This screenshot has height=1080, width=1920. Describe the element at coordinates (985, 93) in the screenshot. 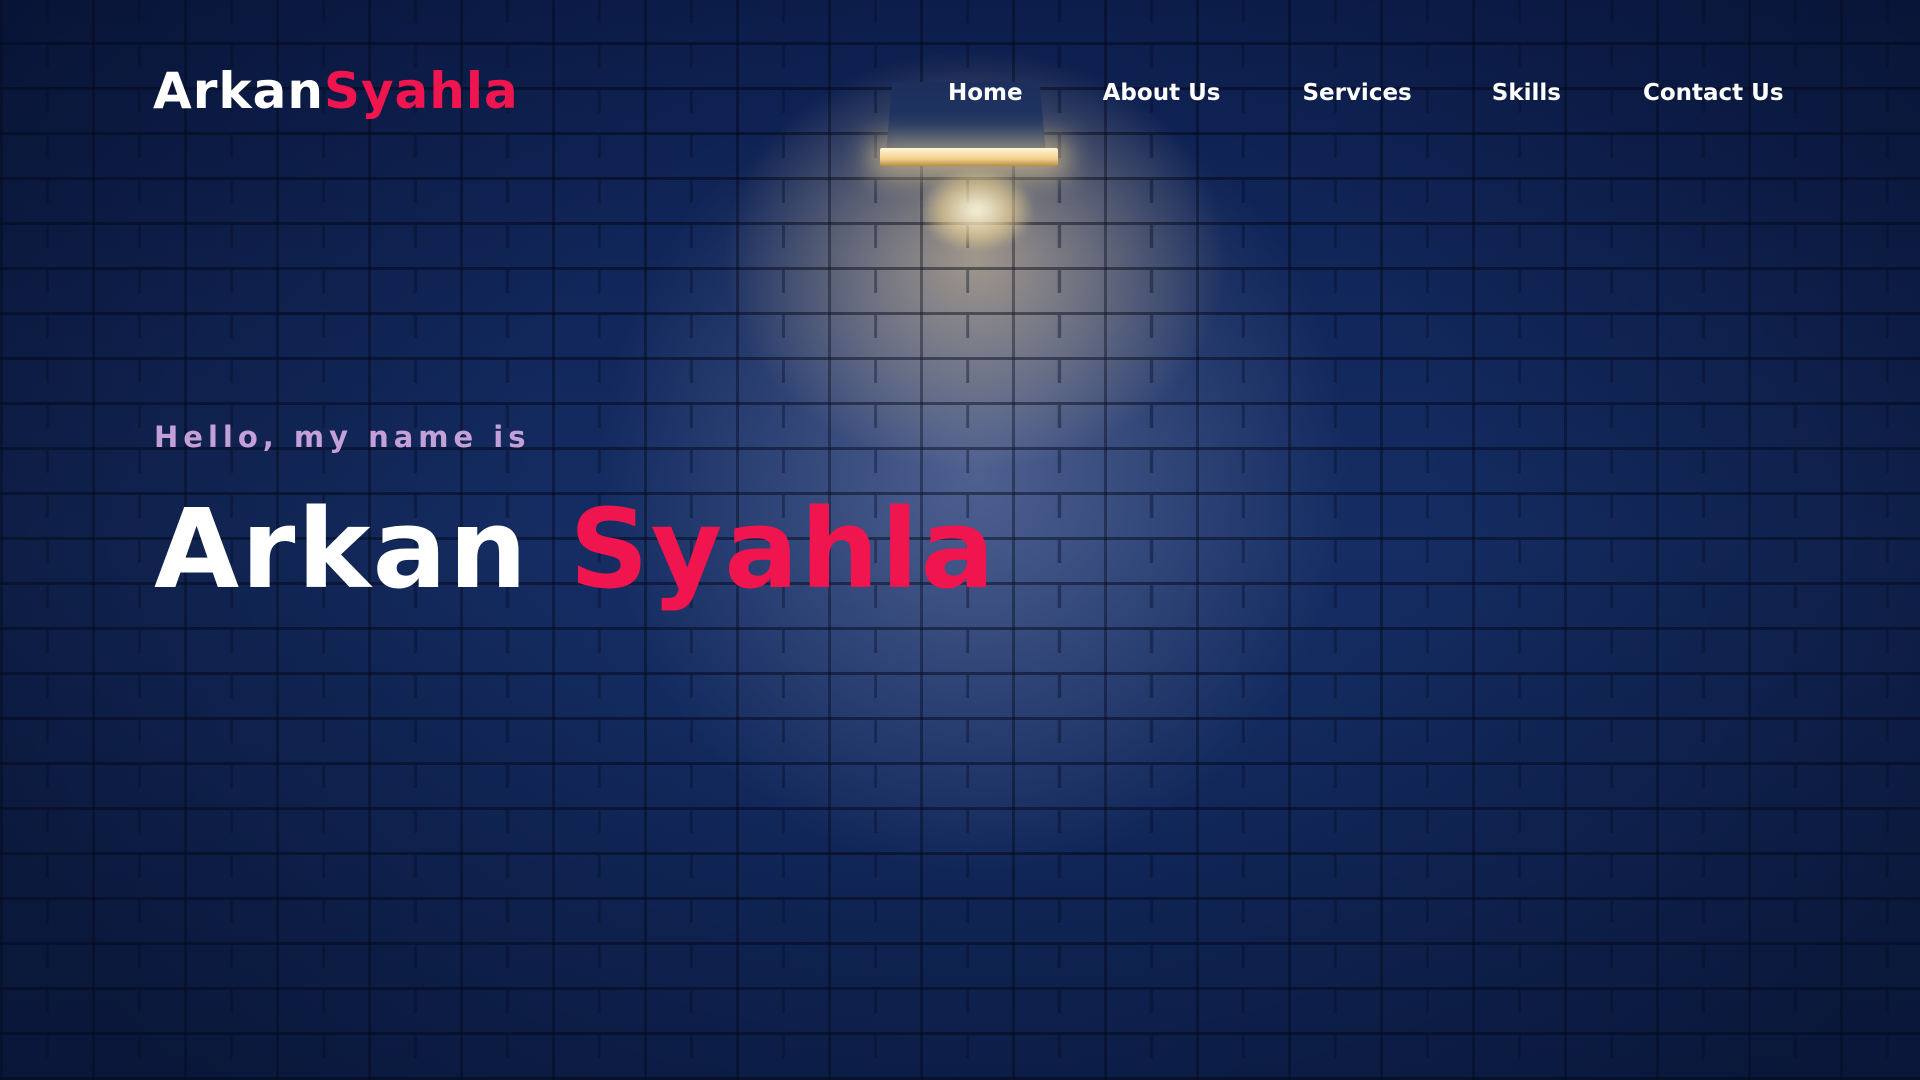

I see `nav-link-home: Home` at that location.